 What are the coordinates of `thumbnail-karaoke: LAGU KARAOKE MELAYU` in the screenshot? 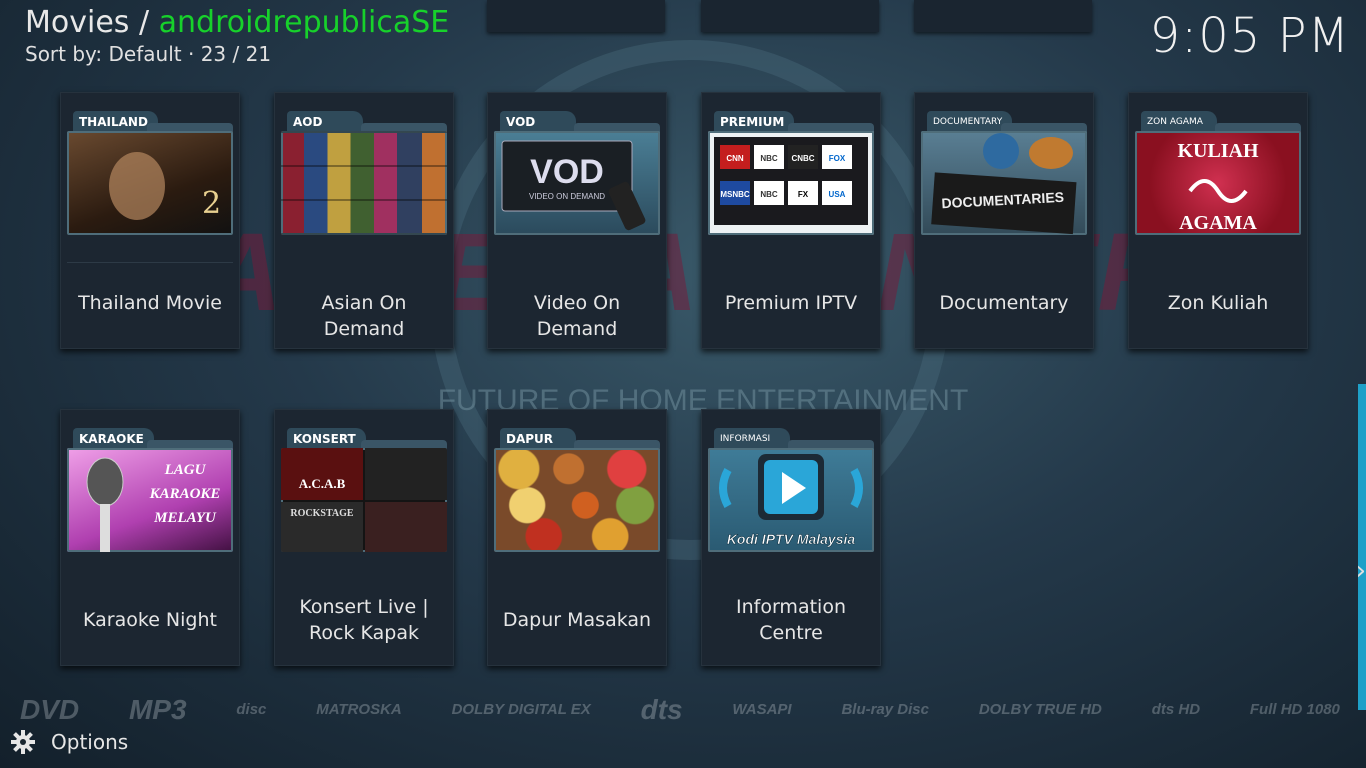 It's located at (150, 500).